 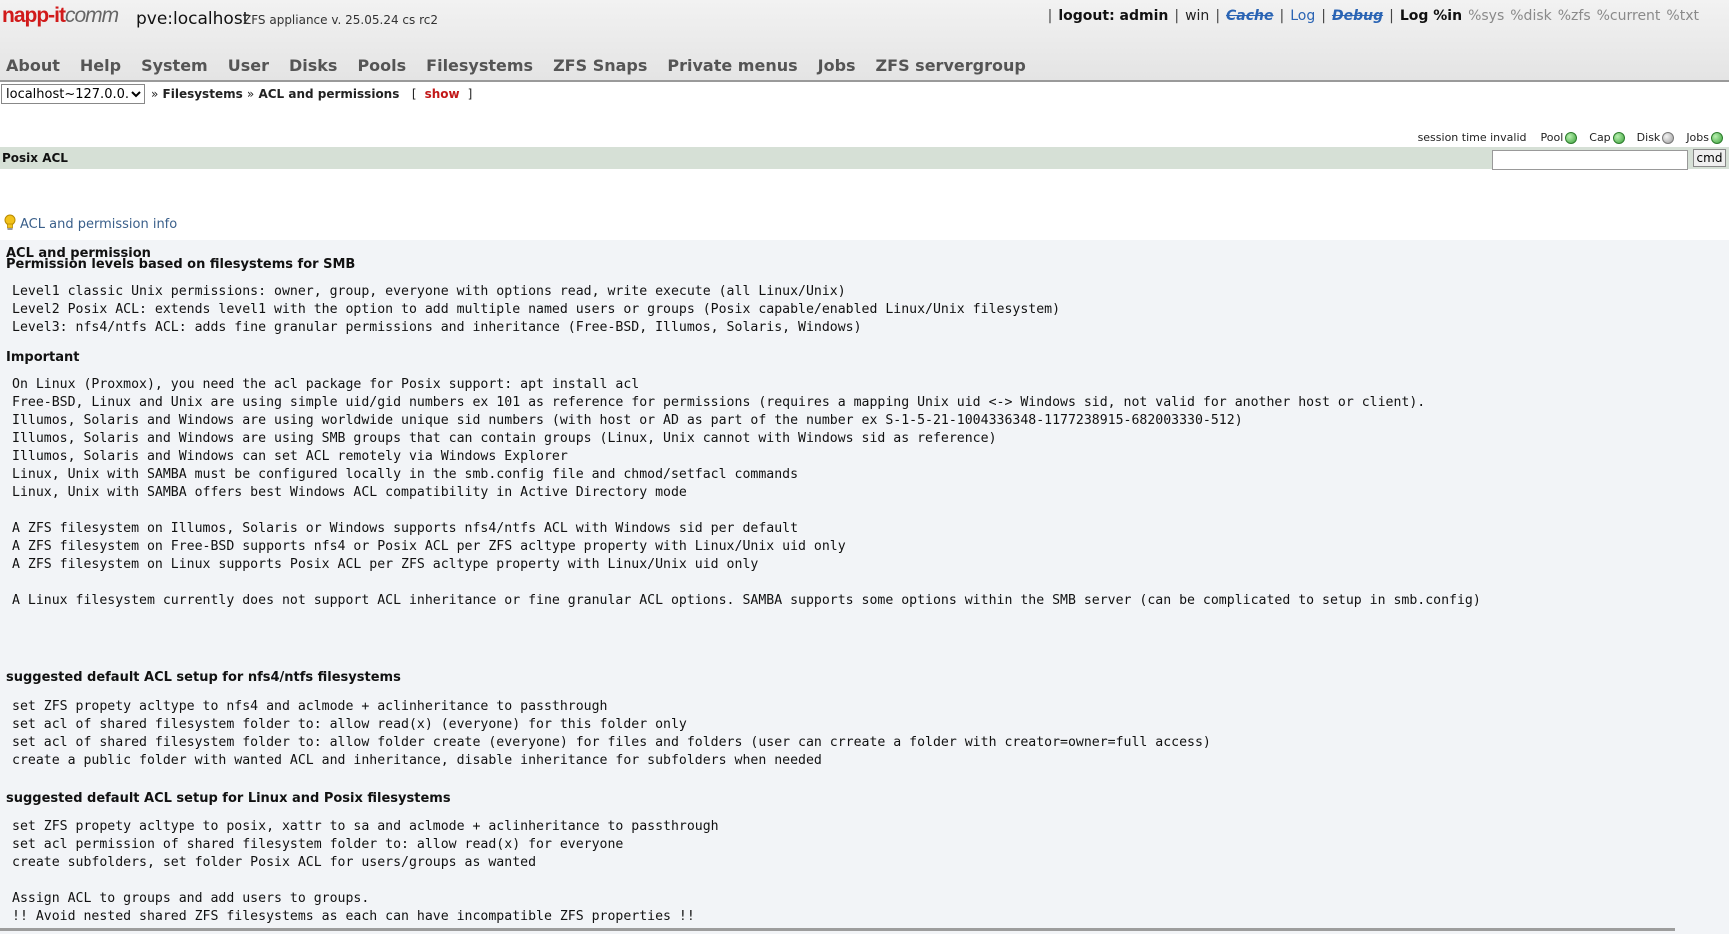 I want to click on disk-status: Disk, so click(x=1656, y=137).